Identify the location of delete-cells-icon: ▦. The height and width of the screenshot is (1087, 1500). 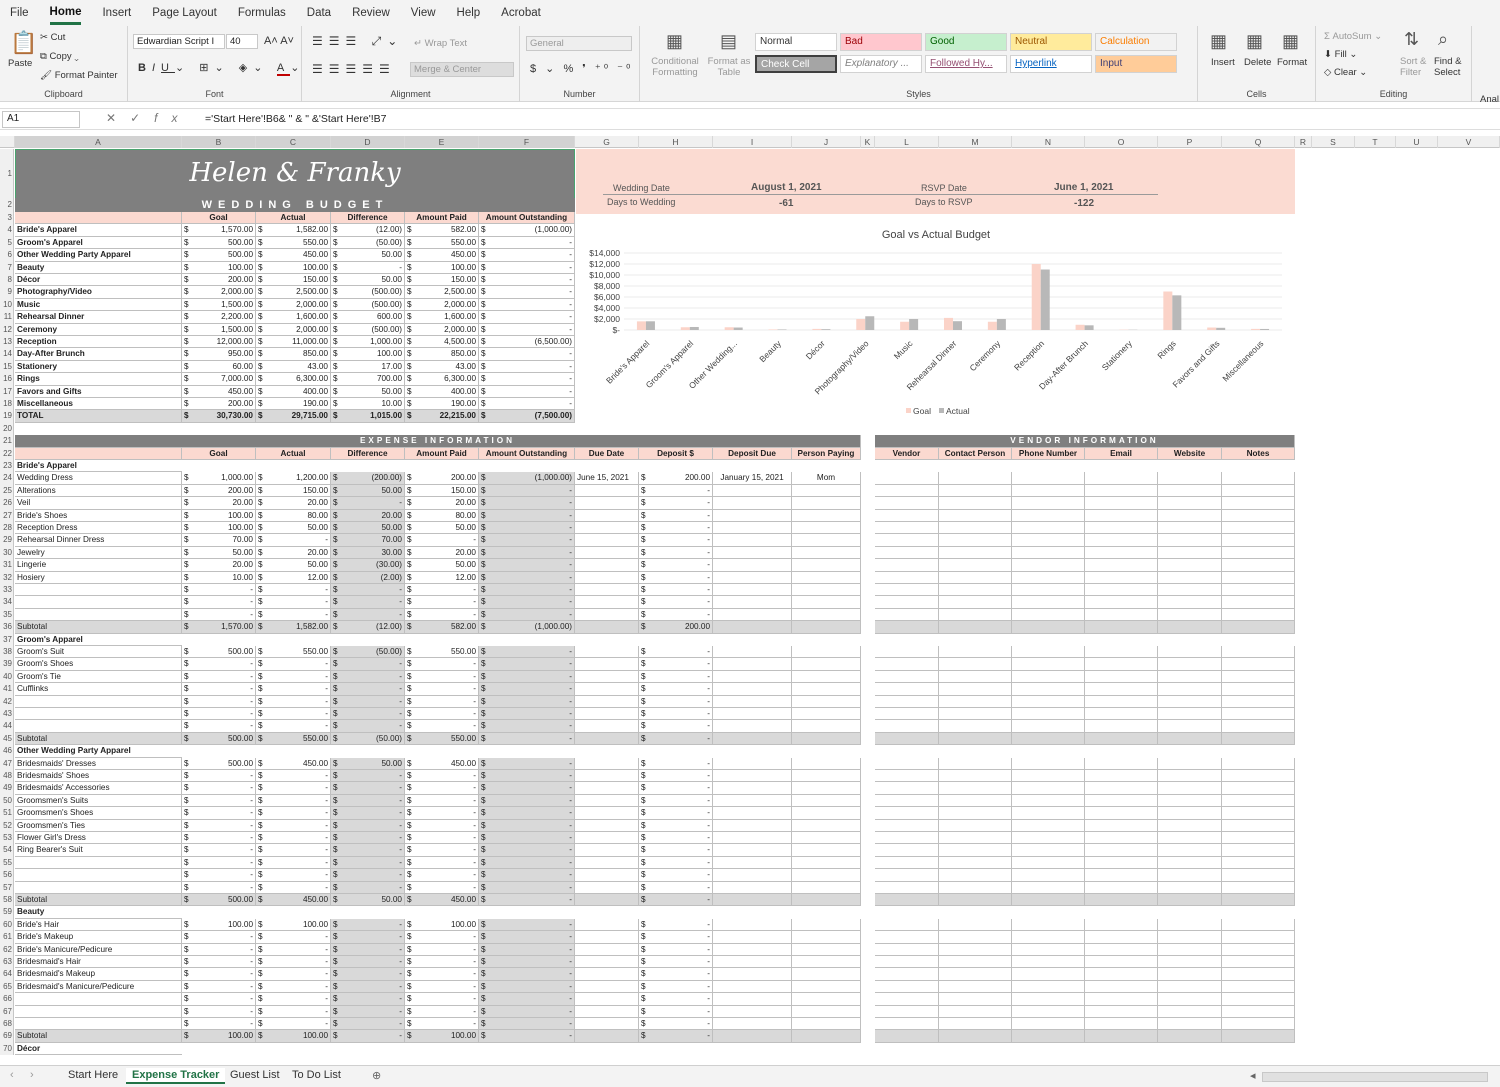
(1254, 41).